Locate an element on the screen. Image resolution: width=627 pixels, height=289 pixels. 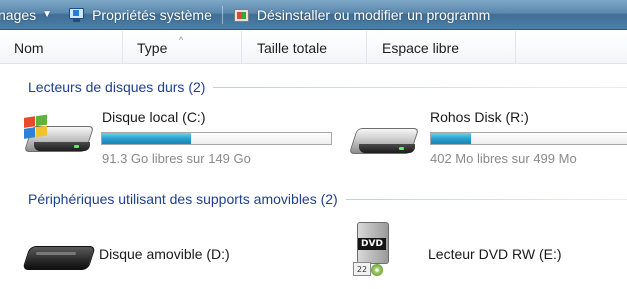
system-properties-button: Propriétés système is located at coordinates (140, 14).